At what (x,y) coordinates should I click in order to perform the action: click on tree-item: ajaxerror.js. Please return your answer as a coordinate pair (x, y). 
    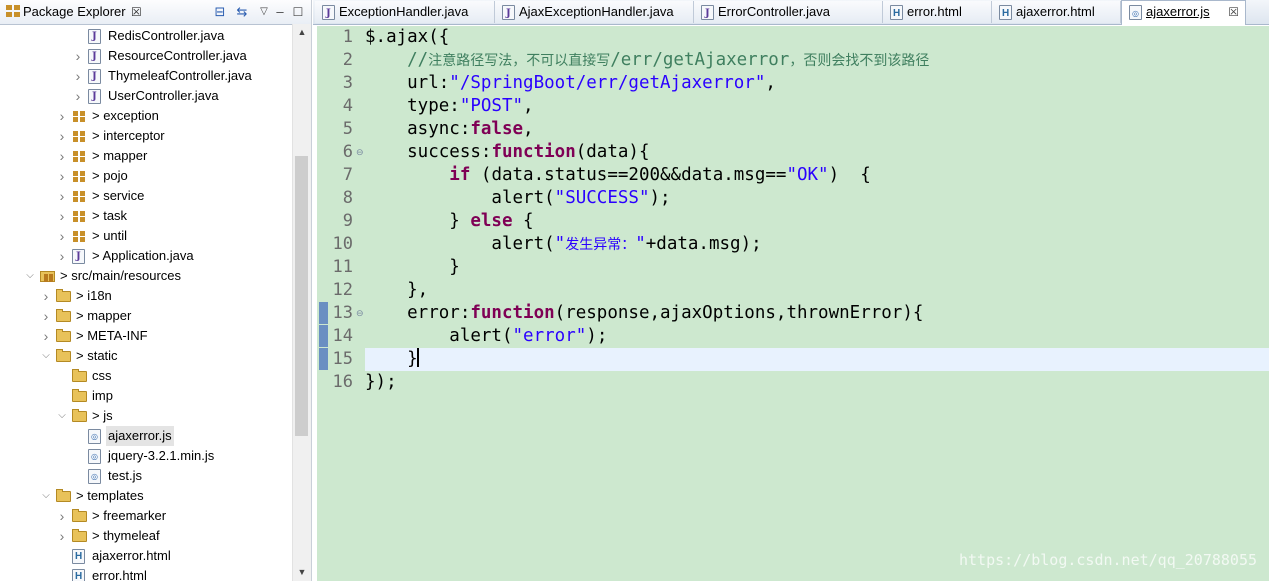
    Looking at the image, I should click on (146, 436).